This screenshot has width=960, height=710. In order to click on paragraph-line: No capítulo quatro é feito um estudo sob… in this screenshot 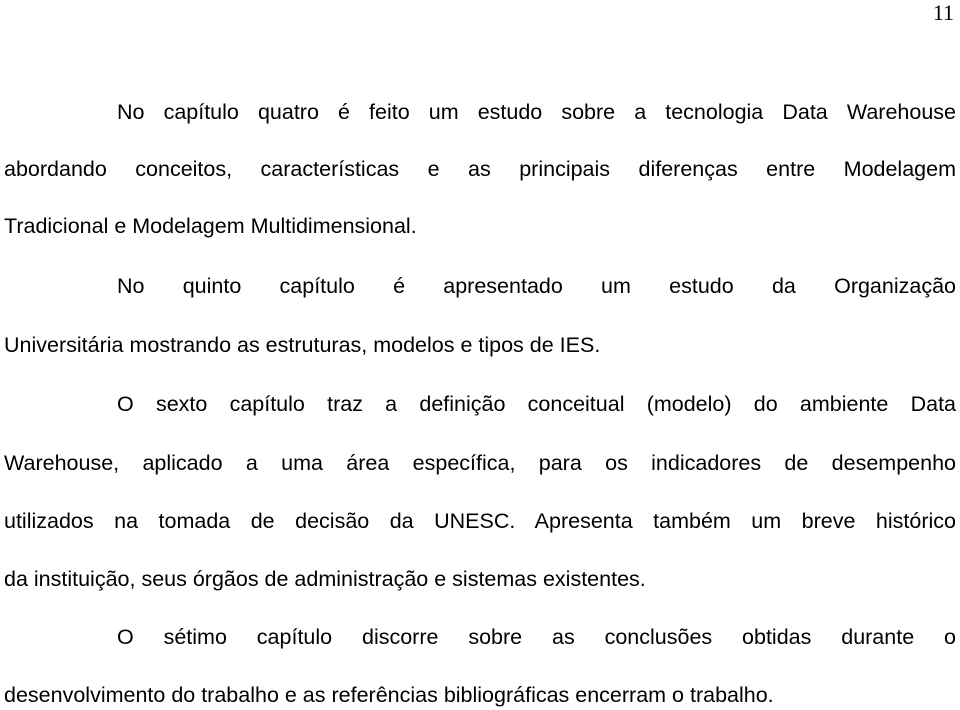, I will do `click(536, 112)`.